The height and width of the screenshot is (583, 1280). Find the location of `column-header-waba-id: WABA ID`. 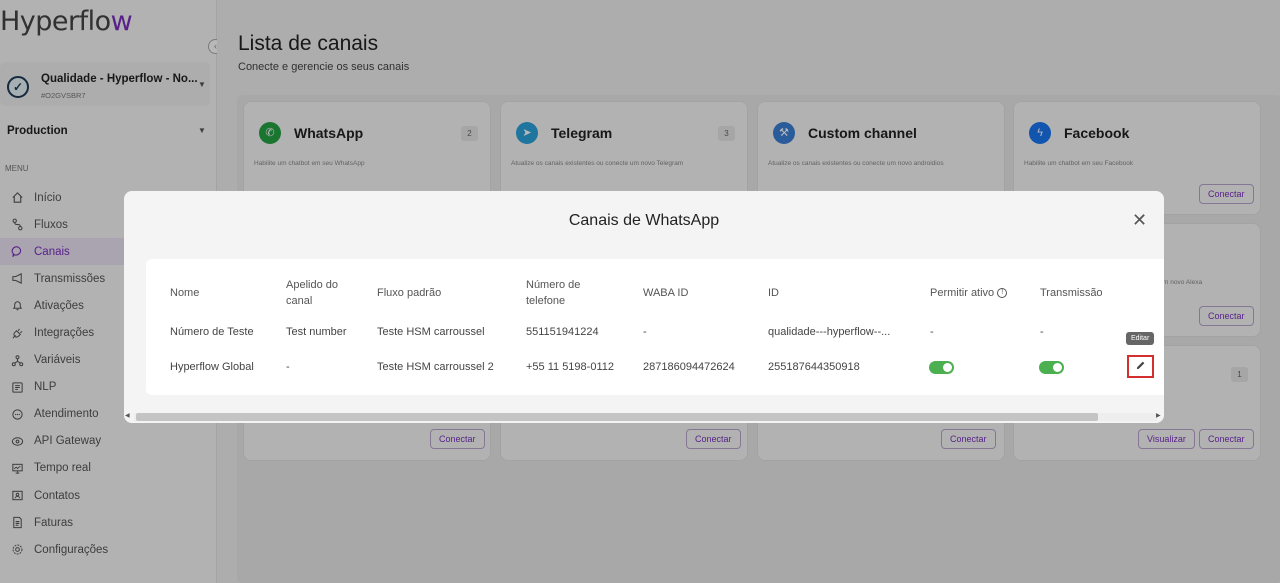

column-header-waba-id: WABA ID is located at coordinates (666, 293).